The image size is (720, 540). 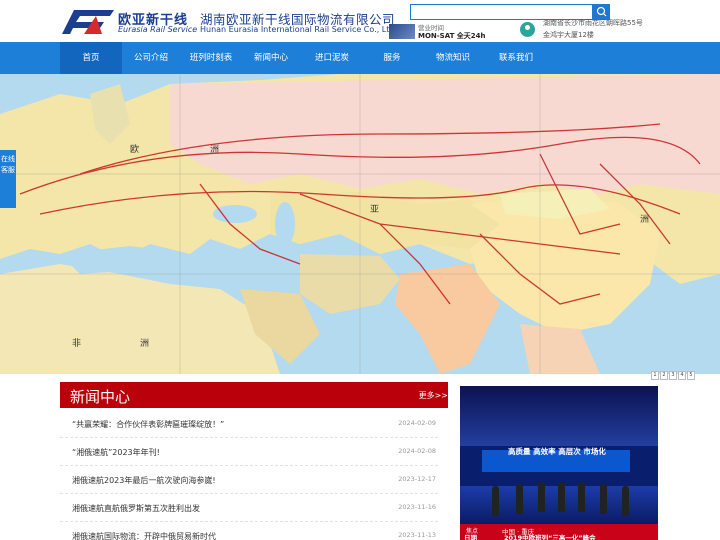 What do you see at coordinates (249, 452) in the screenshot?
I see `news-item: “湘俄速航”2023年年刊! 2024-02-08` at bounding box center [249, 452].